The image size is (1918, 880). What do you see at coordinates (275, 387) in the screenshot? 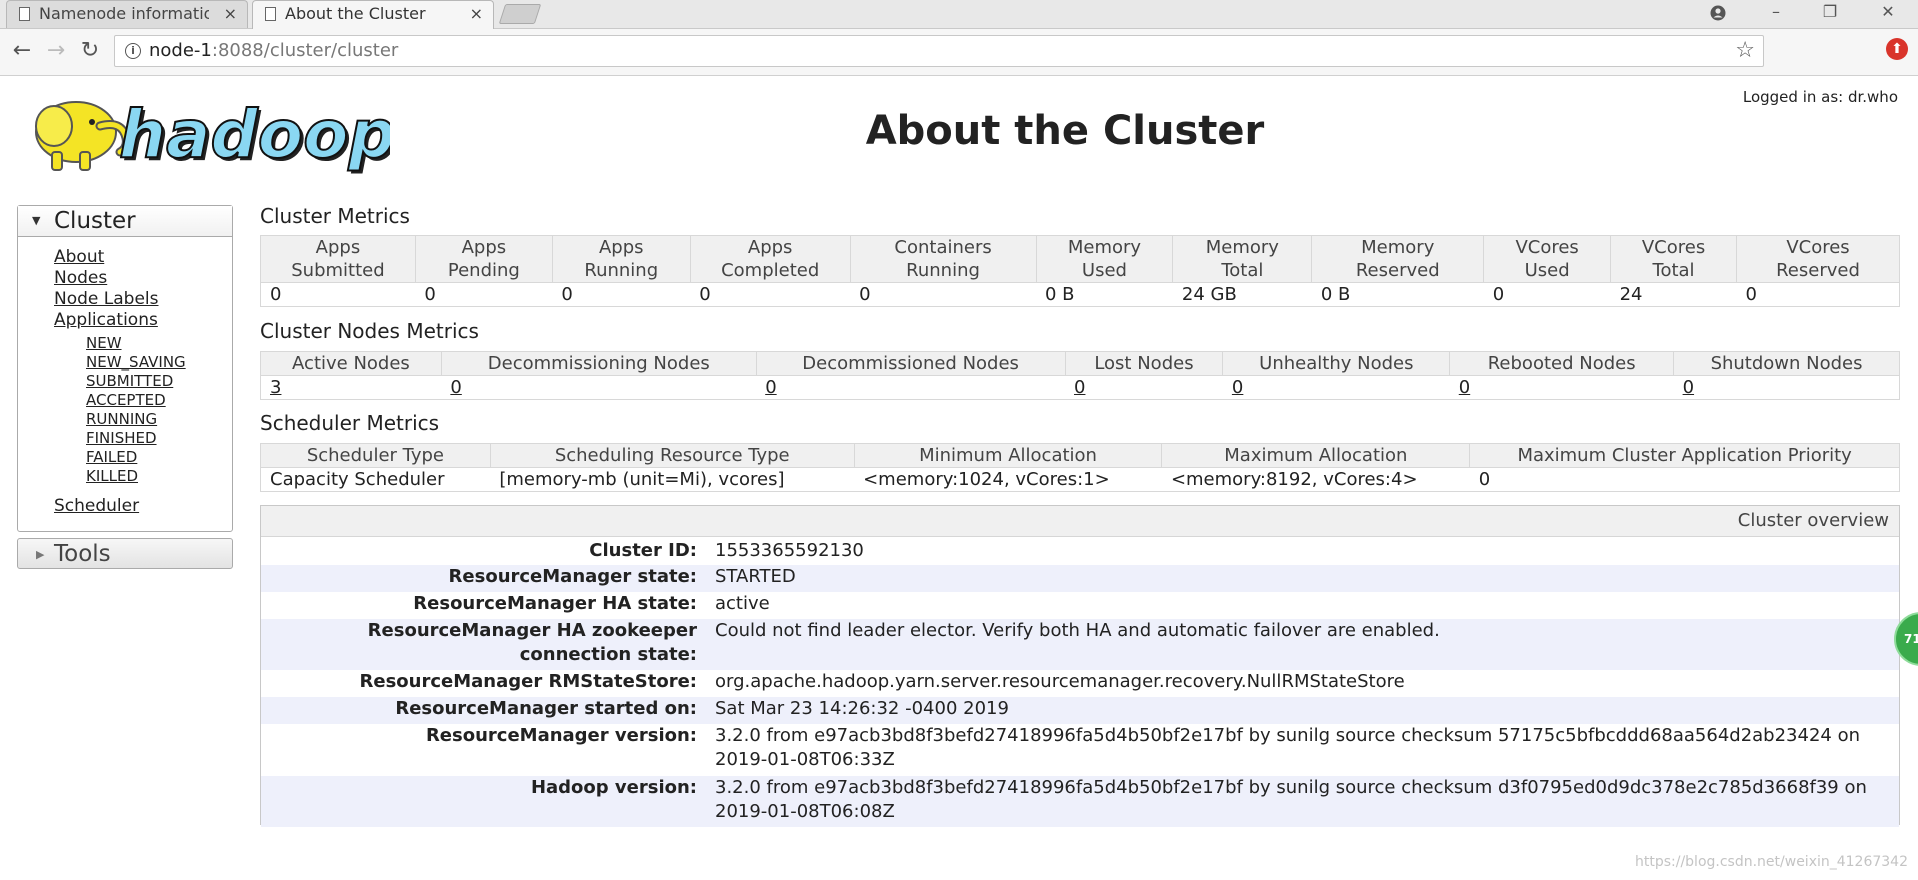
I see `active-nodes-link: 3` at bounding box center [275, 387].